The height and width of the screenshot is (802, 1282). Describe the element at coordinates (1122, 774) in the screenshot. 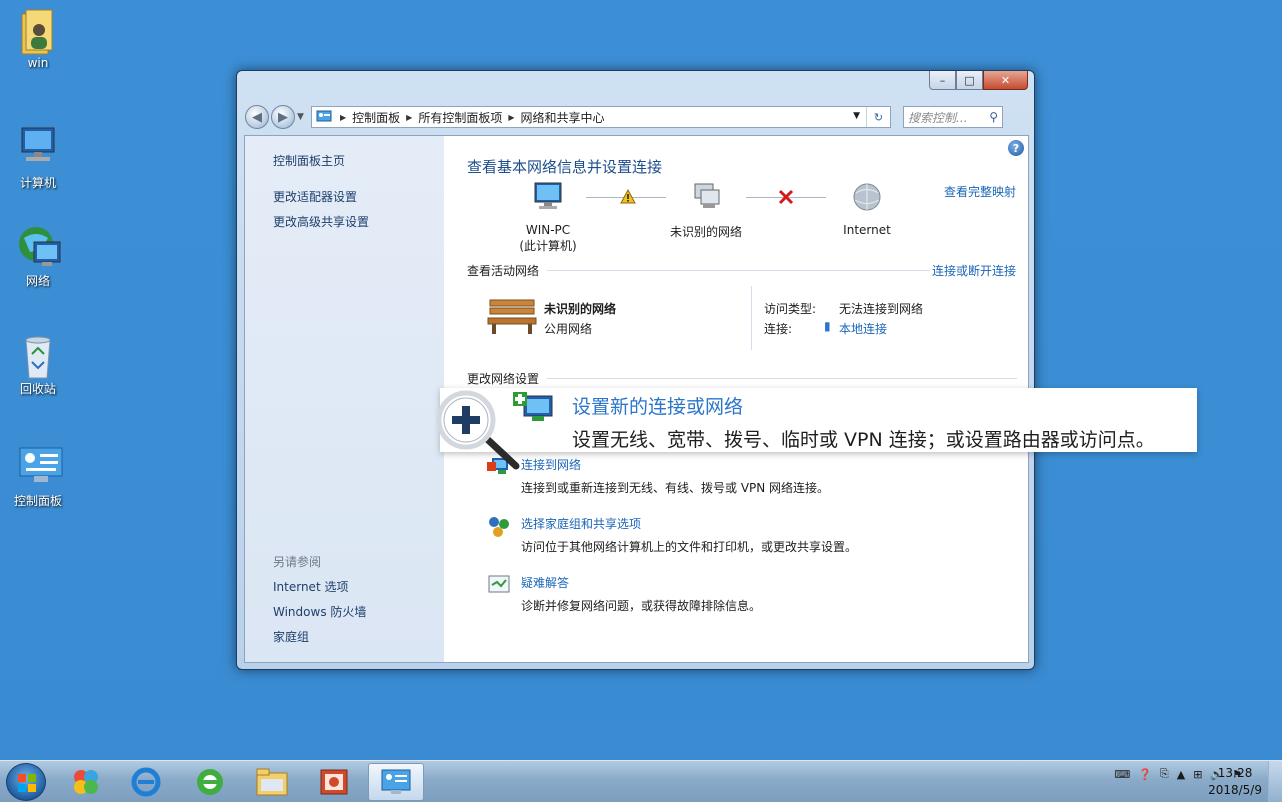

I see `keyboard-icon: ⌨` at that location.